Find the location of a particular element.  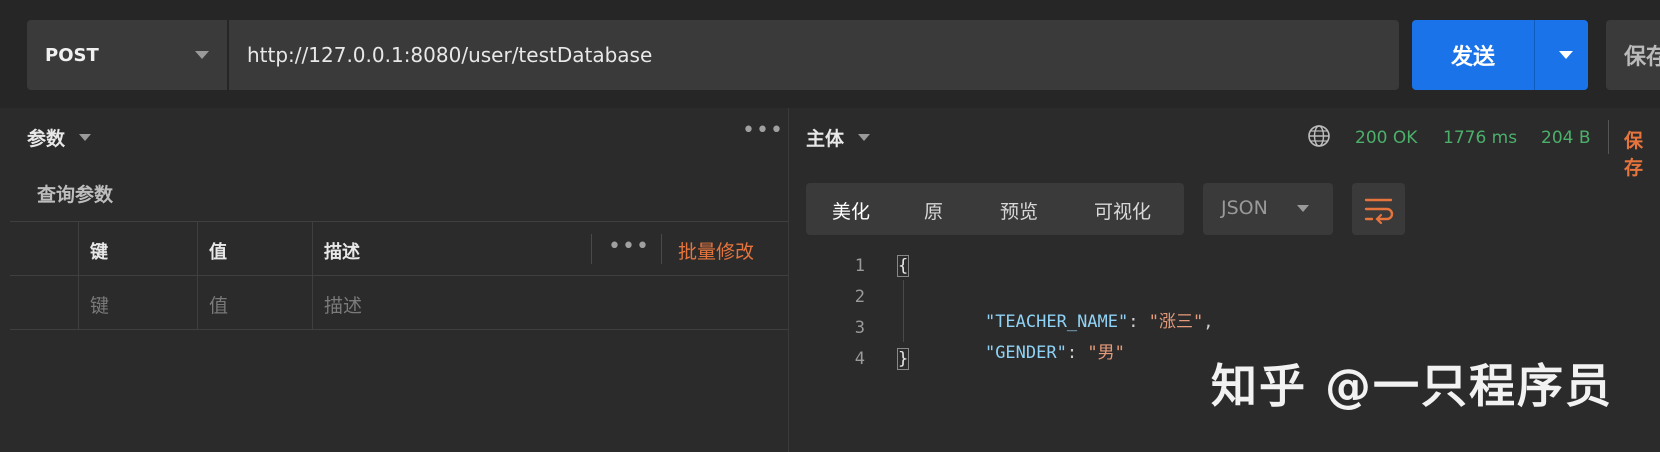

table-row: 键 值 描述 is located at coordinates (399, 303).